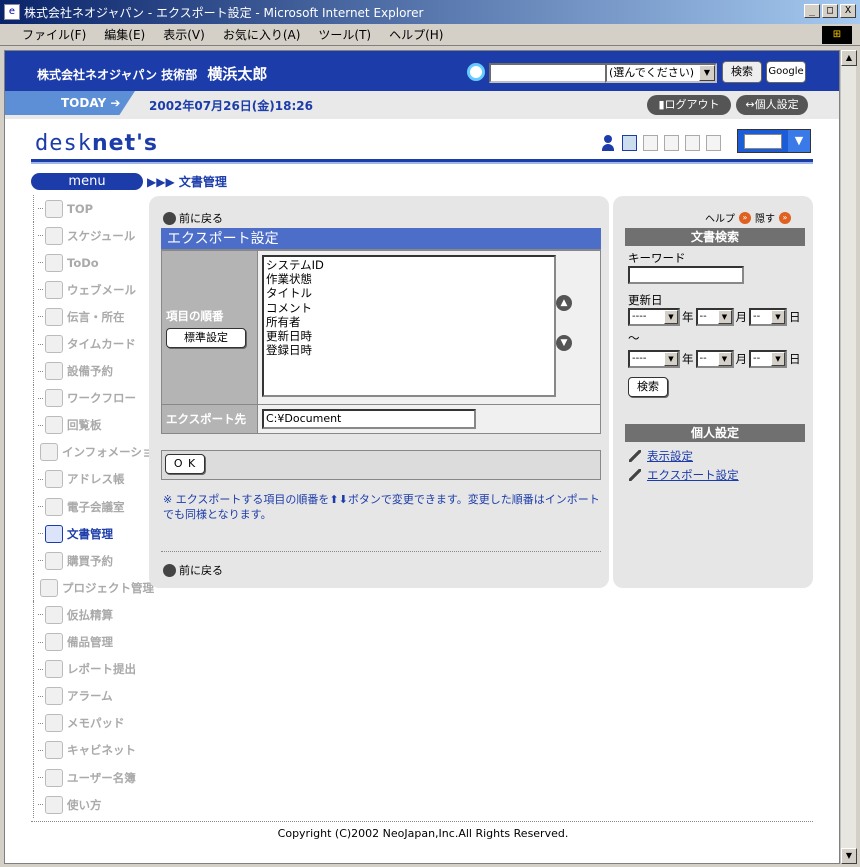 The width and height of the screenshot is (860, 867). What do you see at coordinates (343, 499) in the screenshot?
I see `down-arrow-icon: ⬇` at bounding box center [343, 499].